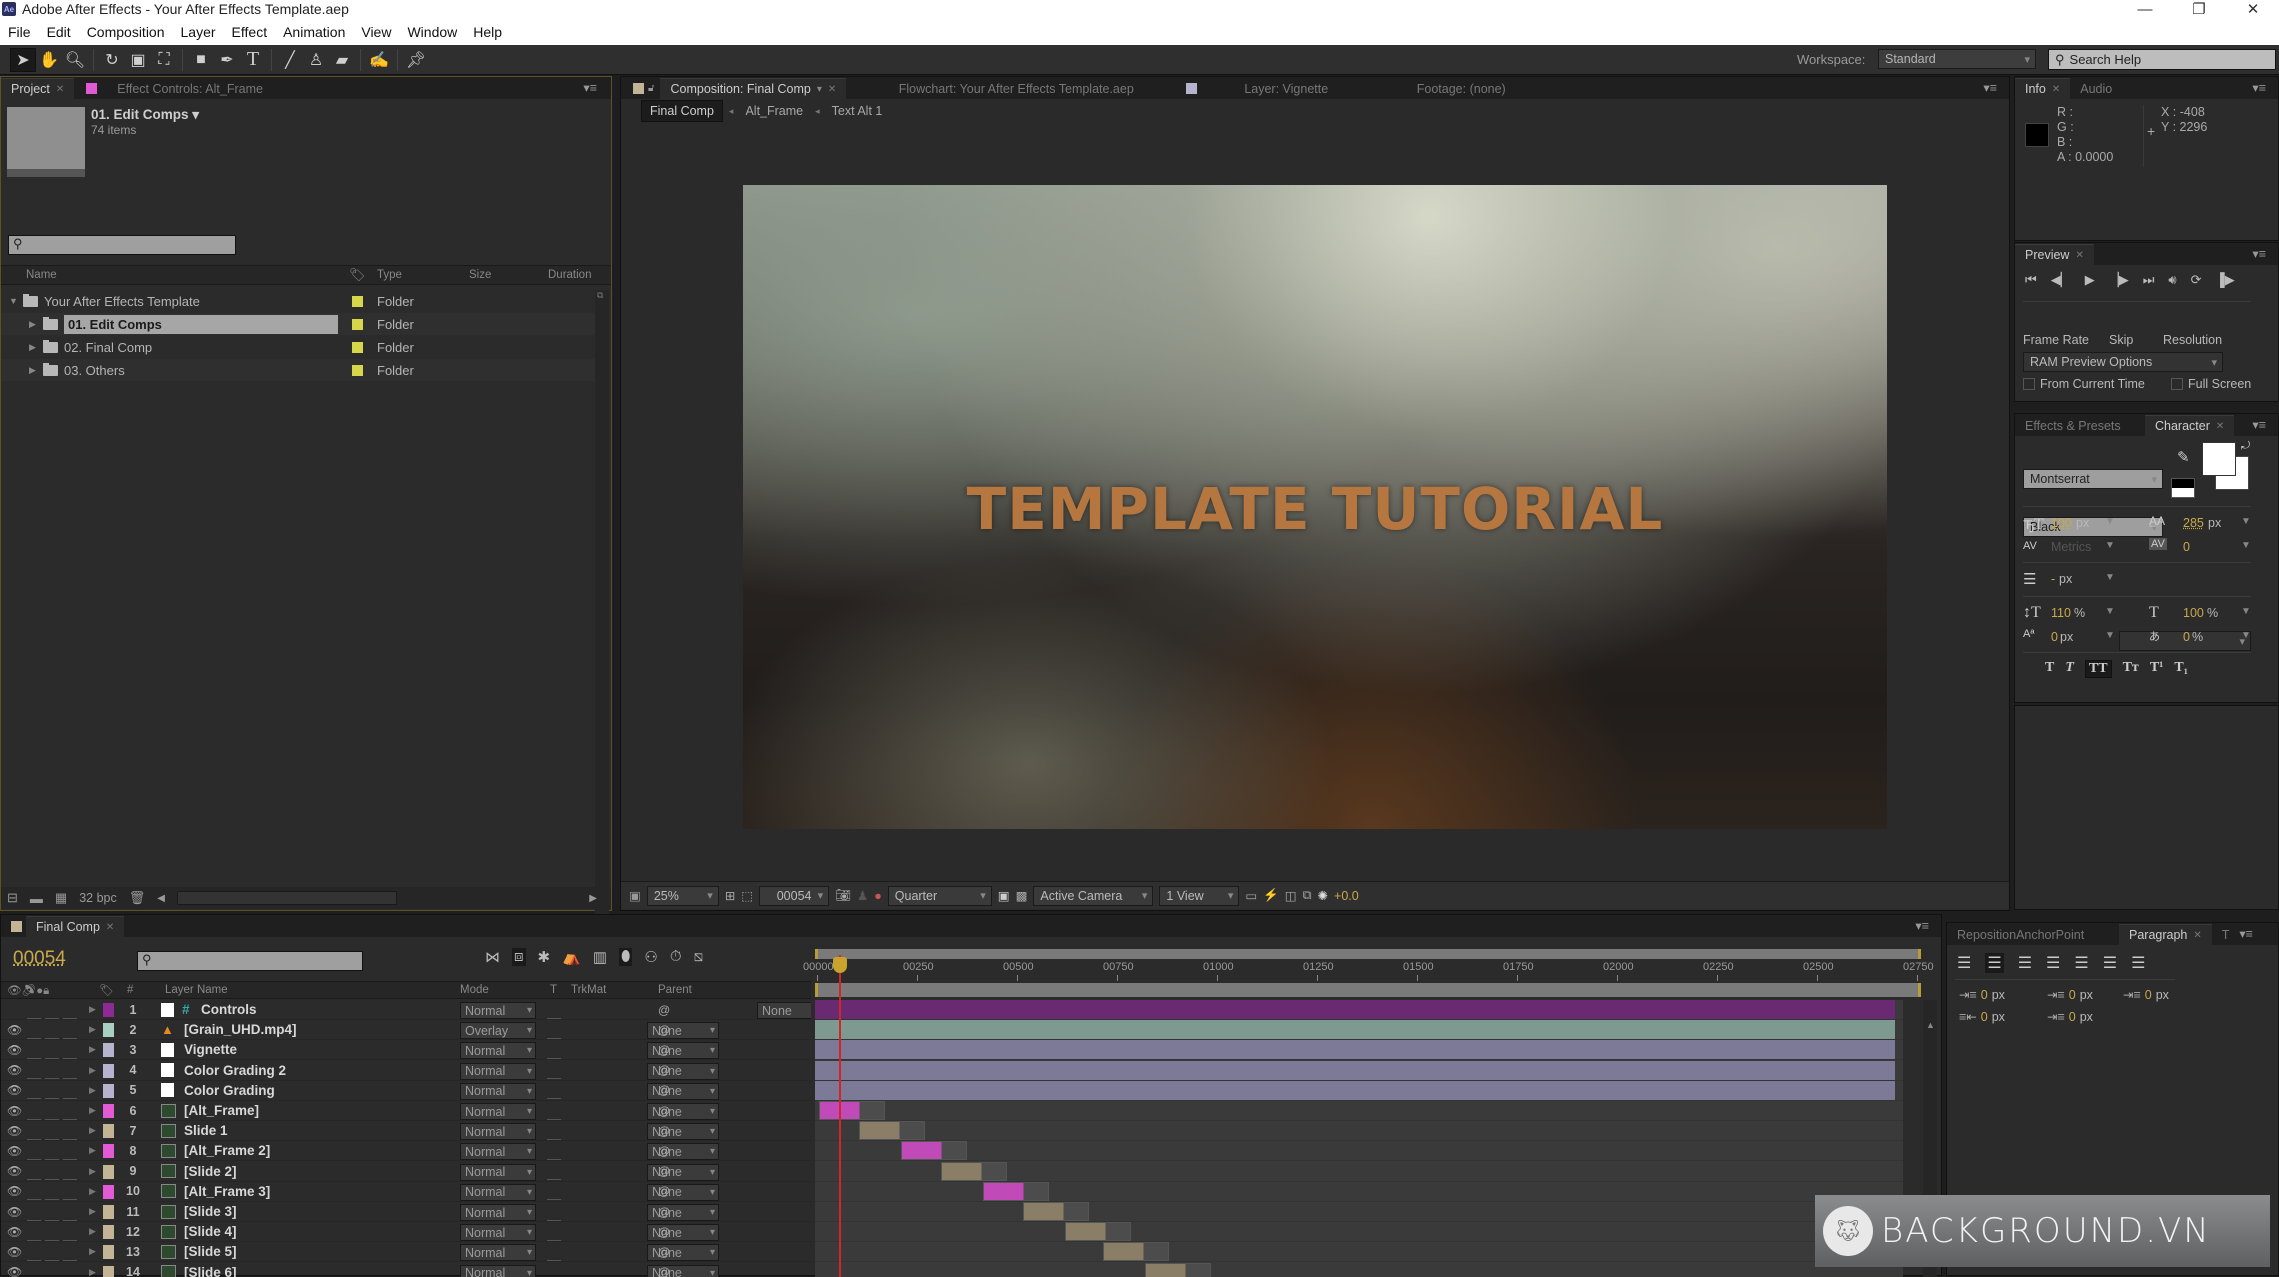  What do you see at coordinates (676, 957) in the screenshot?
I see `auto-keyframe-icon: ⏱` at bounding box center [676, 957].